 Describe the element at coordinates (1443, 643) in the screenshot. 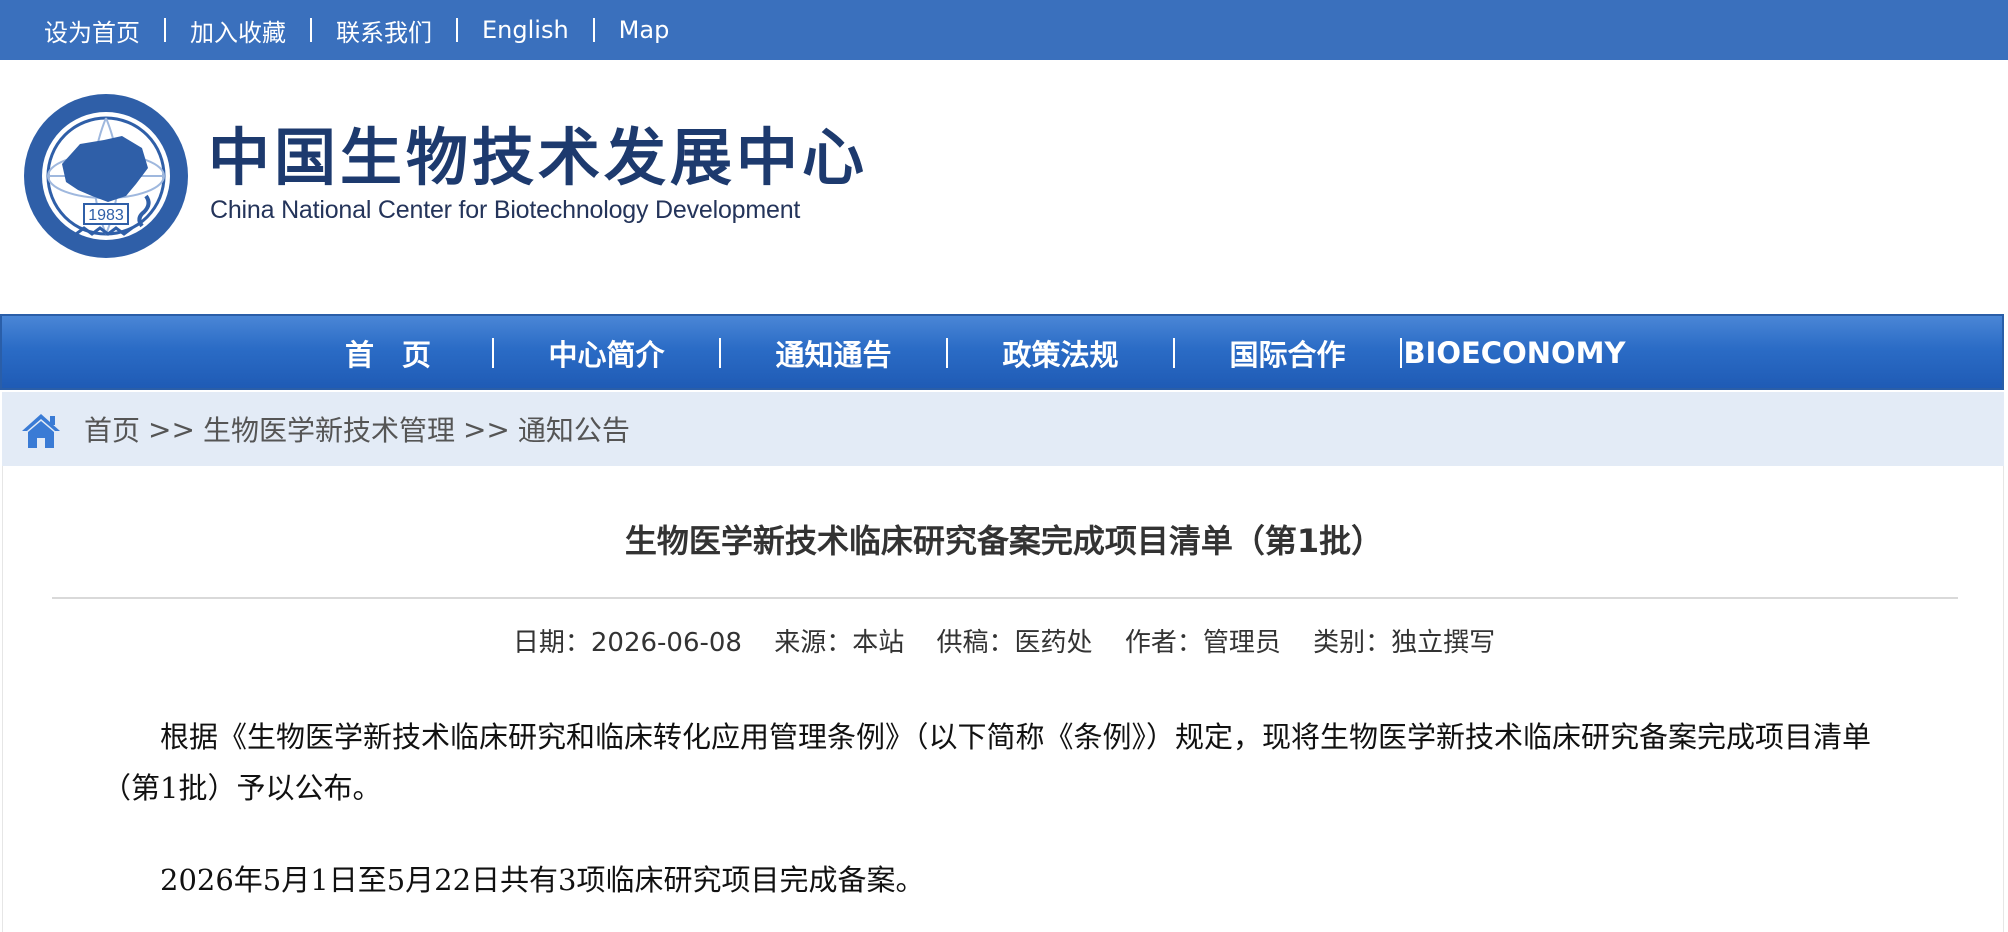

I see `meta-category-value: 独立撰写` at that location.